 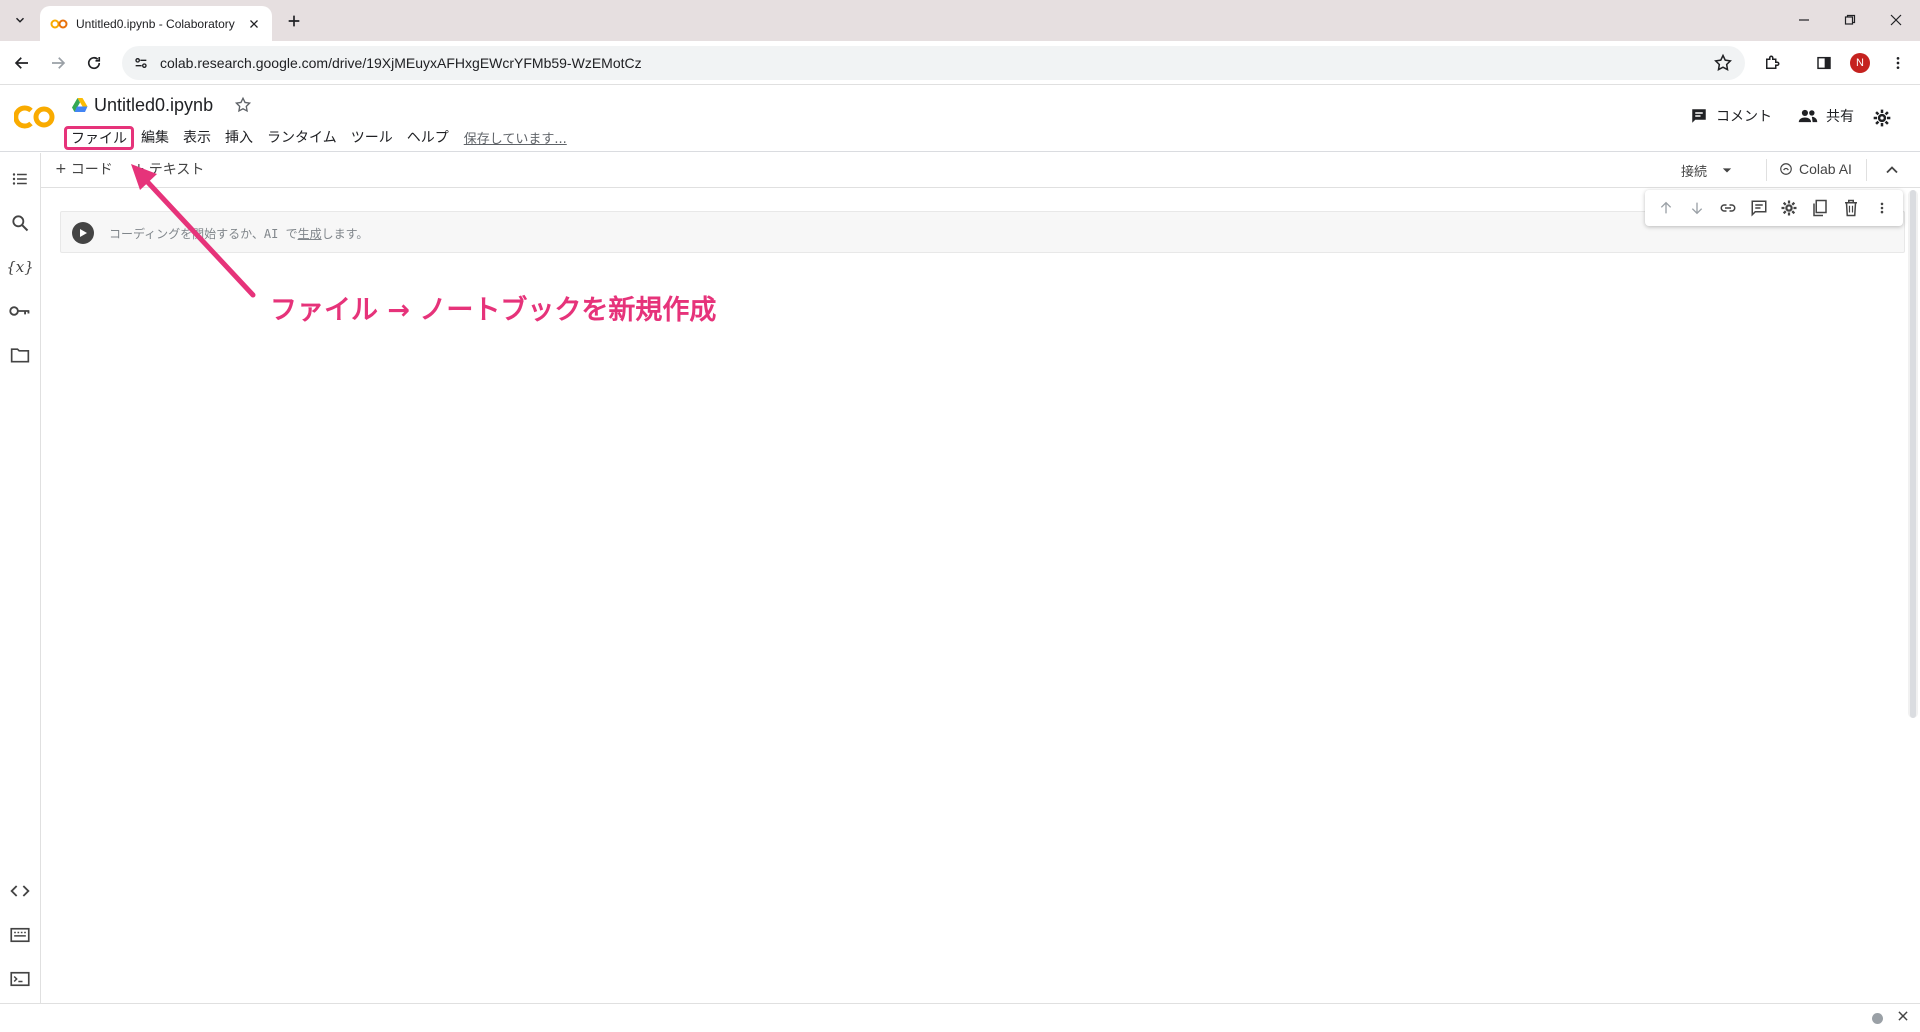 I want to click on menu-help: ヘルプ, so click(x=428, y=138).